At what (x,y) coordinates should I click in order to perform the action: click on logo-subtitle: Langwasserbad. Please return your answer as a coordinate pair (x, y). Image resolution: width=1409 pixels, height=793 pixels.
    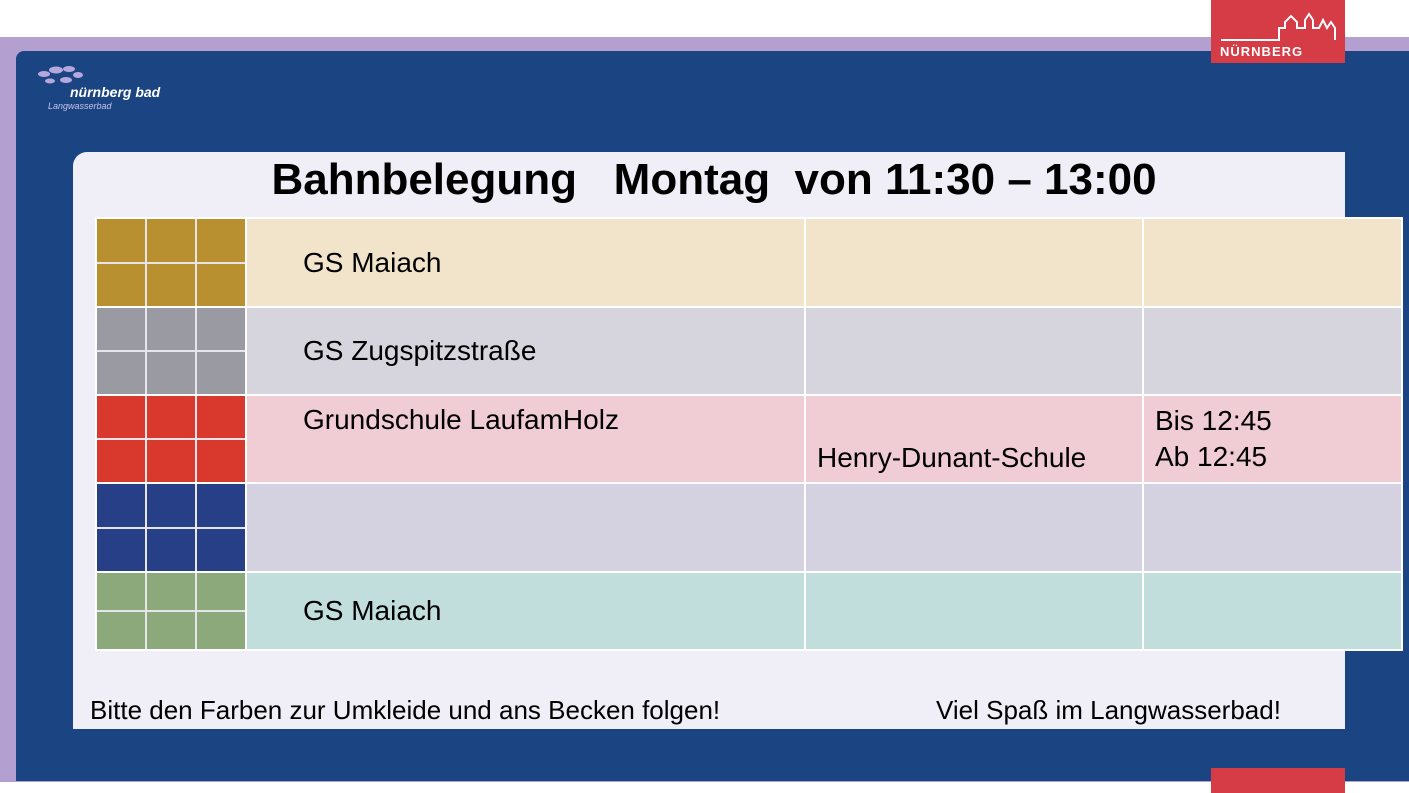
    Looking at the image, I should click on (80, 106).